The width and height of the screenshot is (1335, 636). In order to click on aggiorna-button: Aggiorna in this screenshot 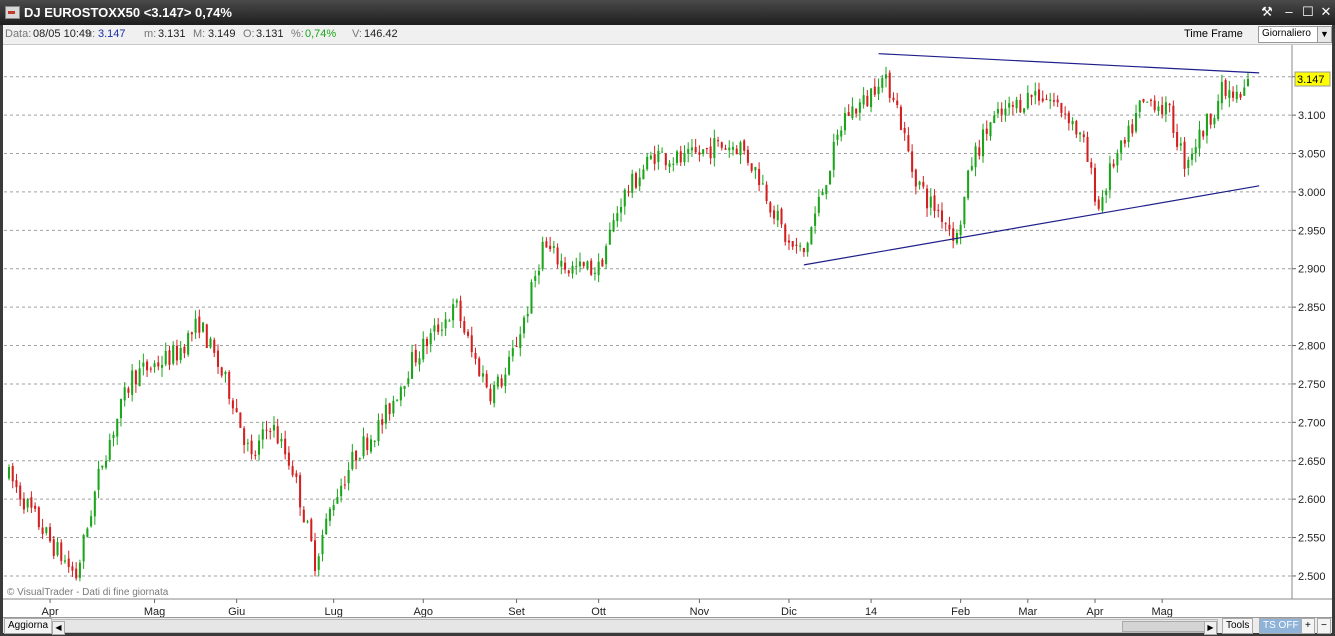, I will do `click(28, 626)`.